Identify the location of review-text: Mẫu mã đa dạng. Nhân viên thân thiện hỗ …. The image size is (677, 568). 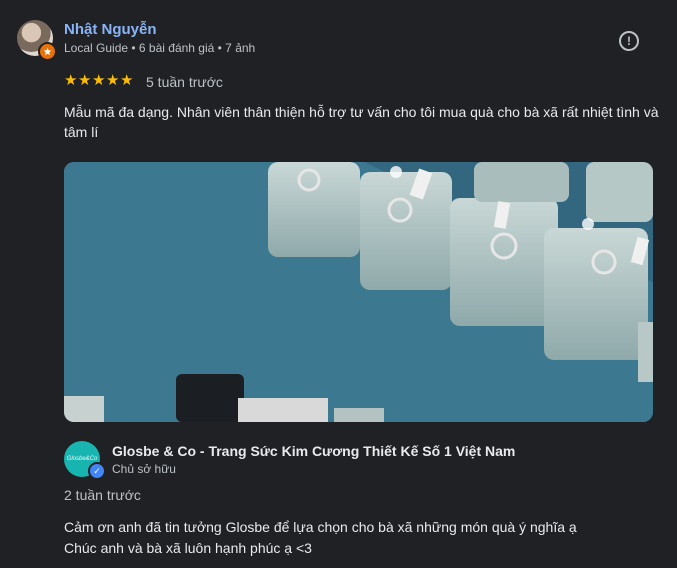
(361, 122).